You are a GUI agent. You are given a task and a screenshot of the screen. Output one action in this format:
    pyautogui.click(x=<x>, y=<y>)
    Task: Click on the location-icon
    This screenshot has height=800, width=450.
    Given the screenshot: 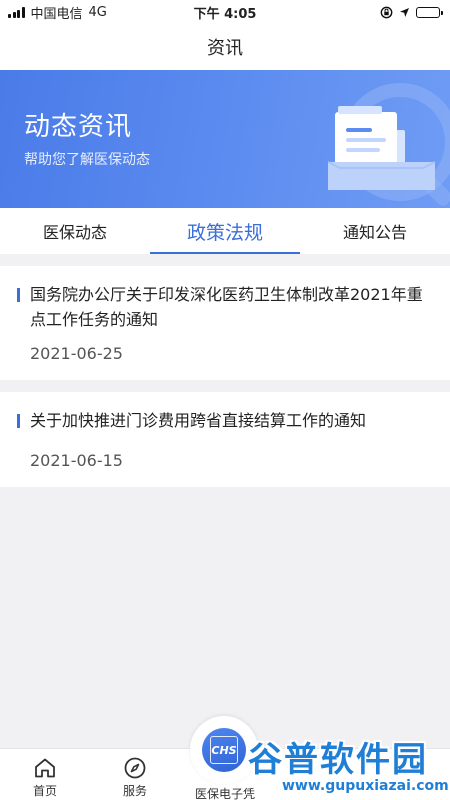 What is the action you would take?
    pyautogui.click(x=404, y=12)
    